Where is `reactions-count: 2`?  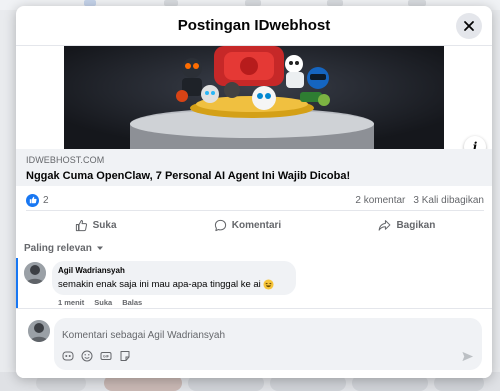
reactions-count: 2 is located at coordinates (46, 200).